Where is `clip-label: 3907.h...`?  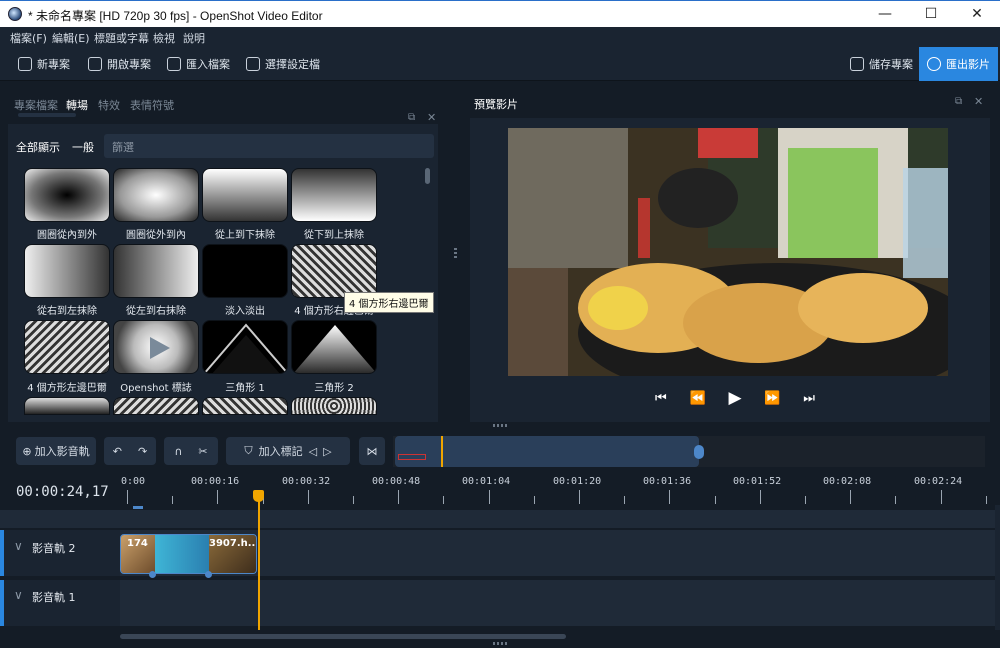 clip-label: 3907.h... is located at coordinates (233, 543).